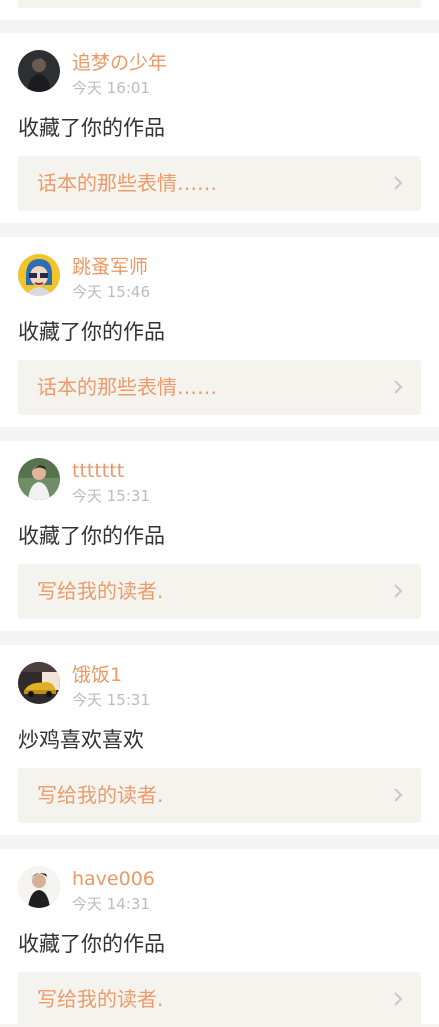 The image size is (439, 1027). What do you see at coordinates (111, 88) in the screenshot?
I see `timestamp: 今天 16:01` at bounding box center [111, 88].